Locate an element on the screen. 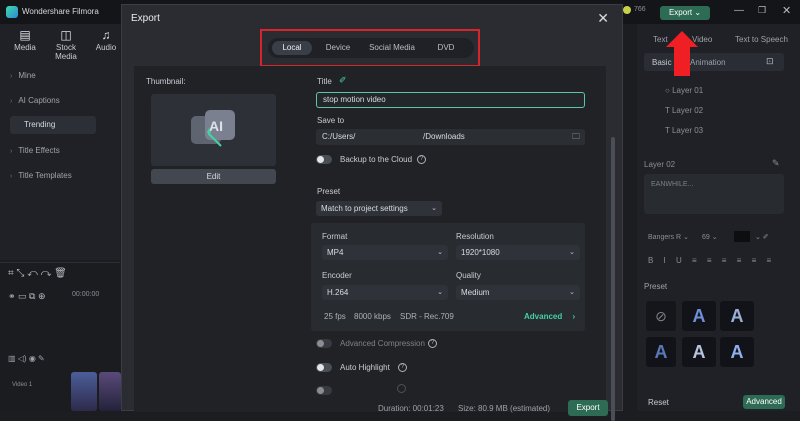 The image size is (800, 421). subtab-basic: Basic is located at coordinates (662, 62).